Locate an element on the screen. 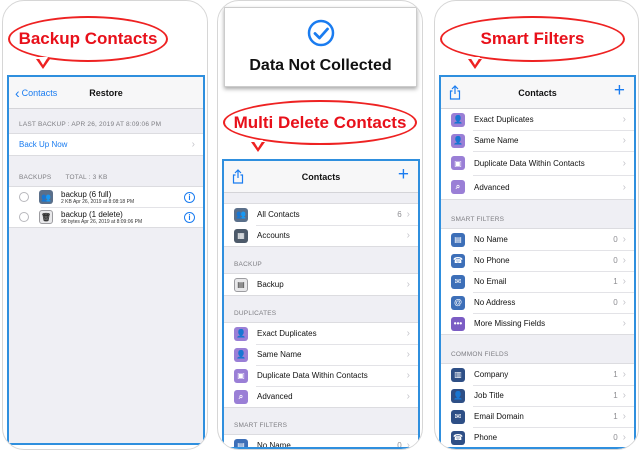 This screenshot has width=641, height=450. back-button: ‹ Contacts is located at coordinates (36, 93).